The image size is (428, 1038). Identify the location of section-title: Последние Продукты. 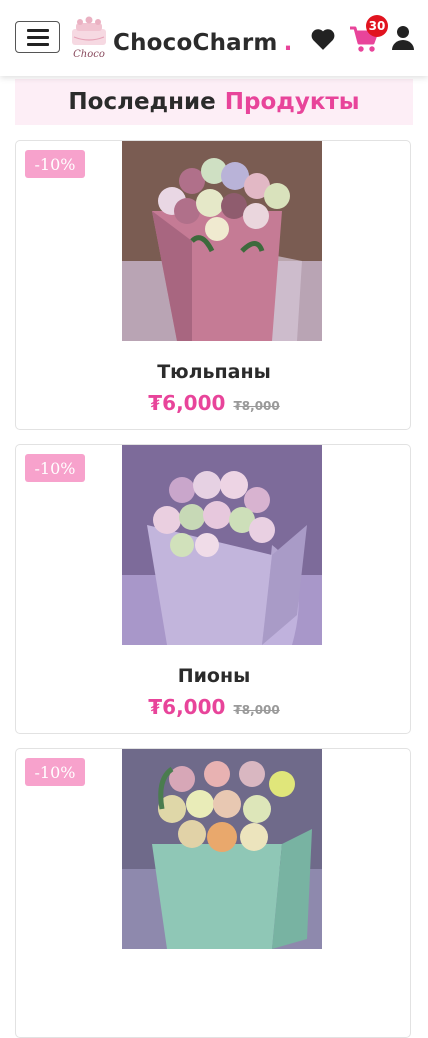
(214, 102).